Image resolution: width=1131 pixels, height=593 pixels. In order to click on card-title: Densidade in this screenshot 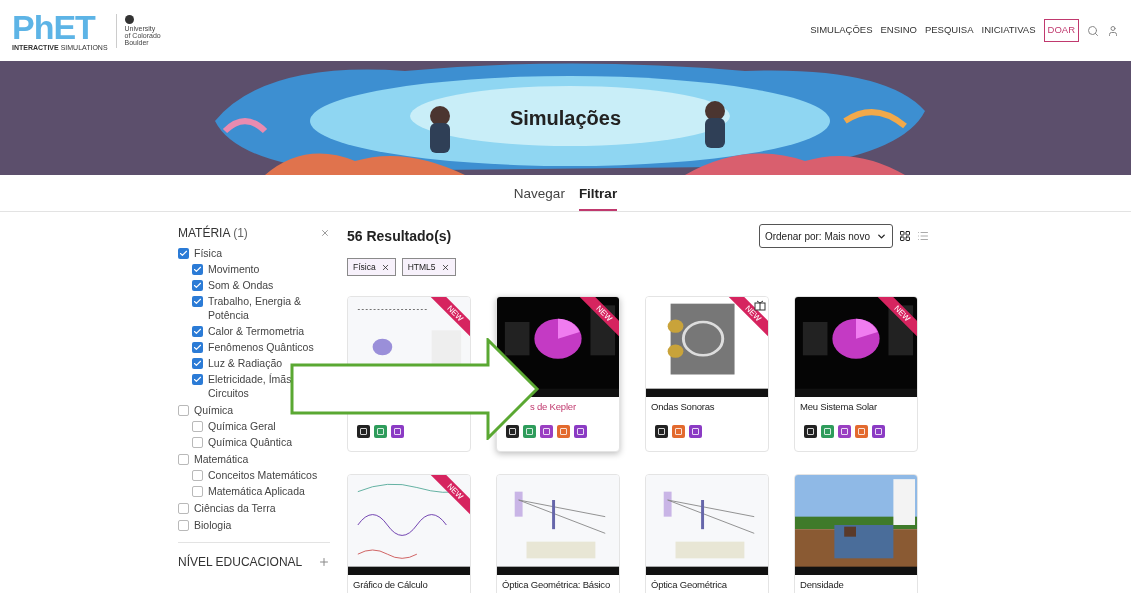, I will do `click(822, 585)`.